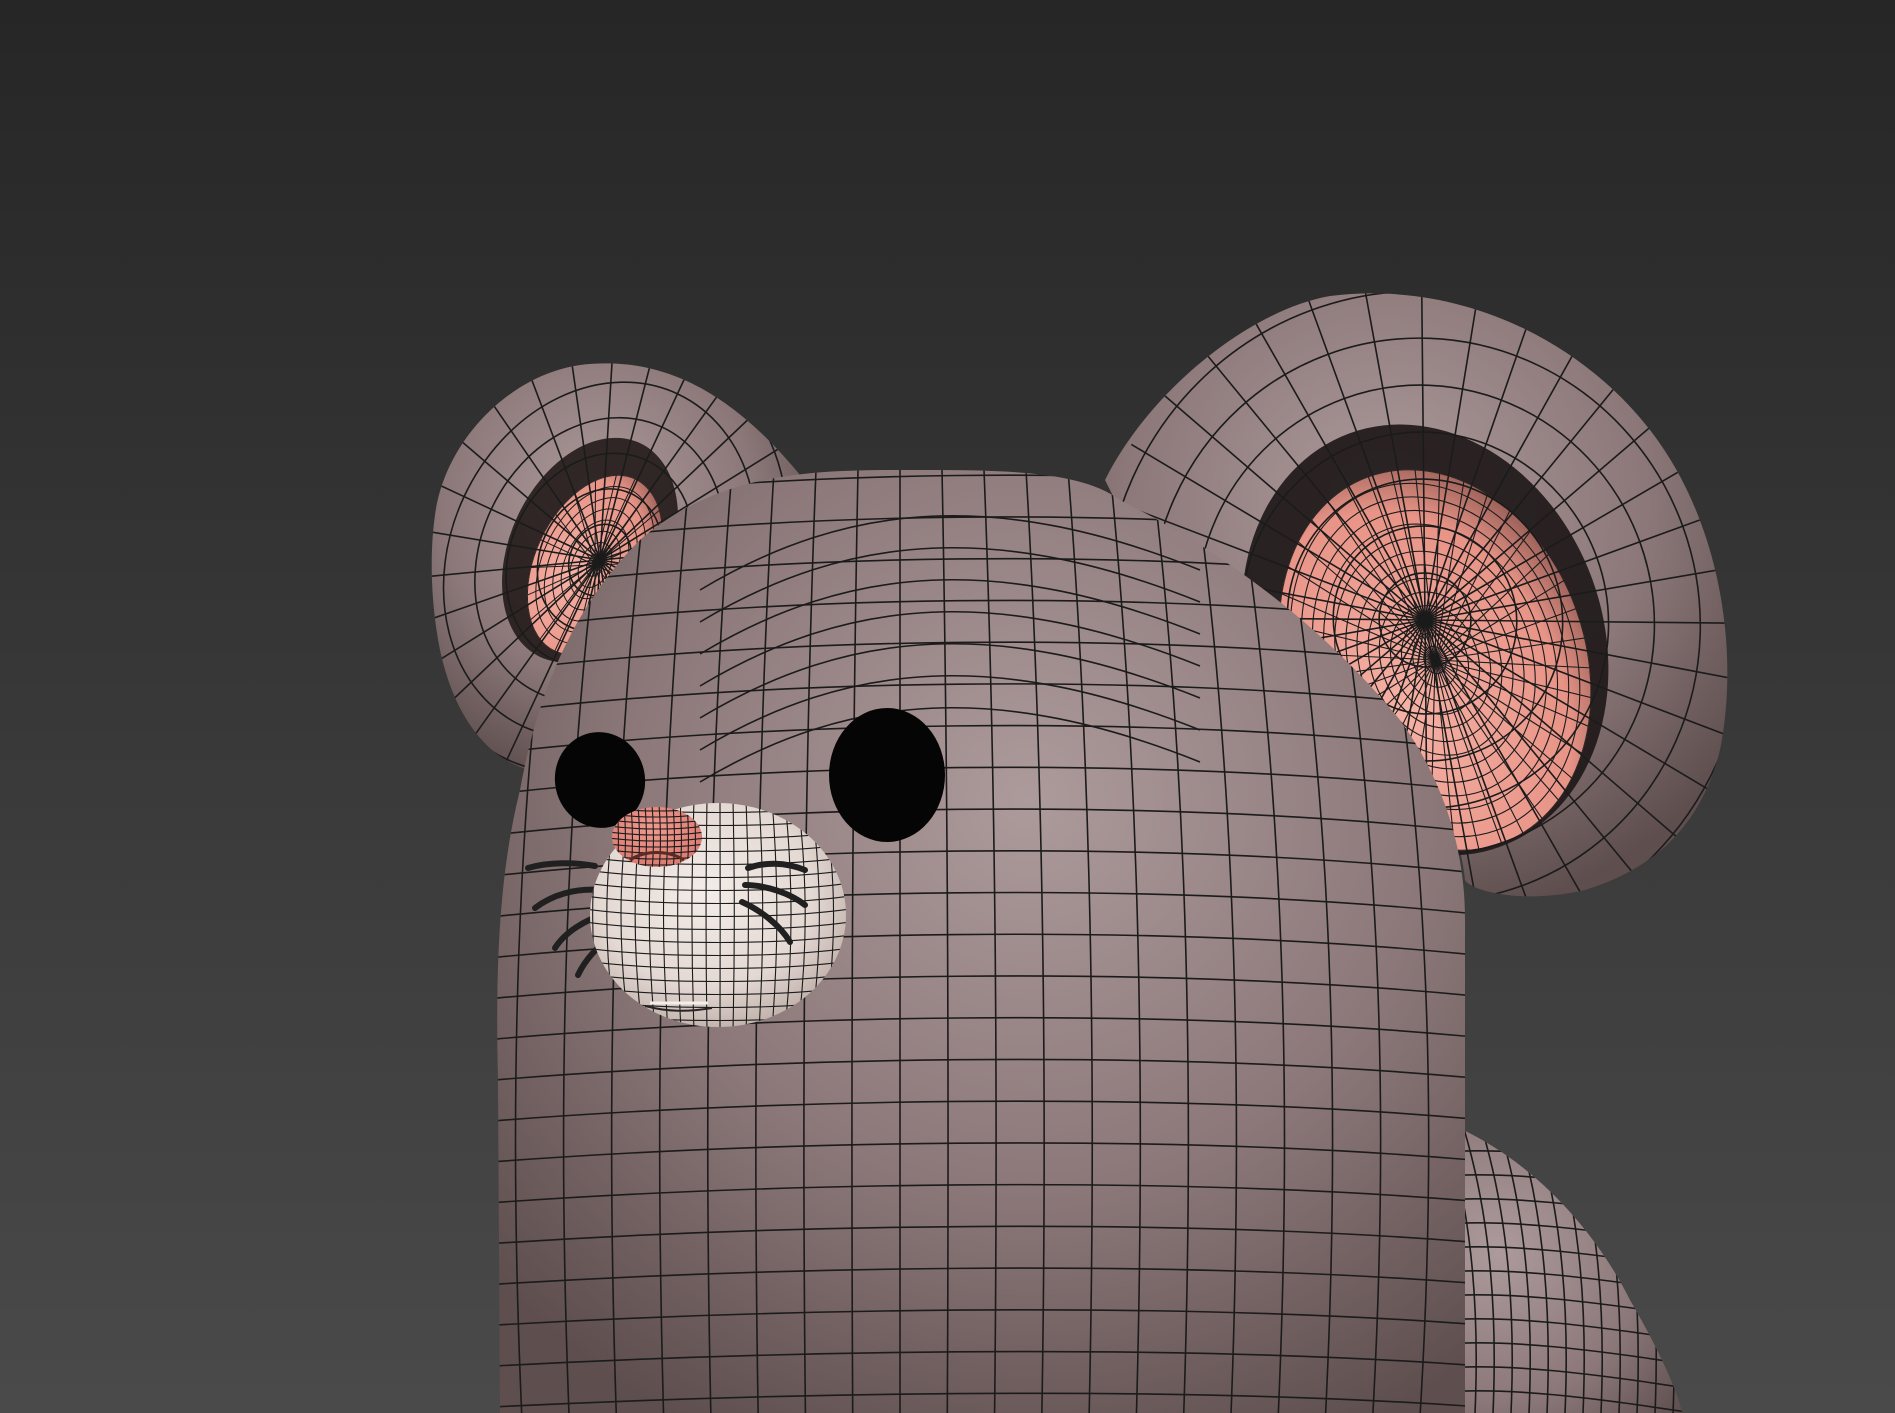 The image size is (1895, 1413). Describe the element at coordinates (887, 775) in the screenshot. I see `right-eye` at that location.